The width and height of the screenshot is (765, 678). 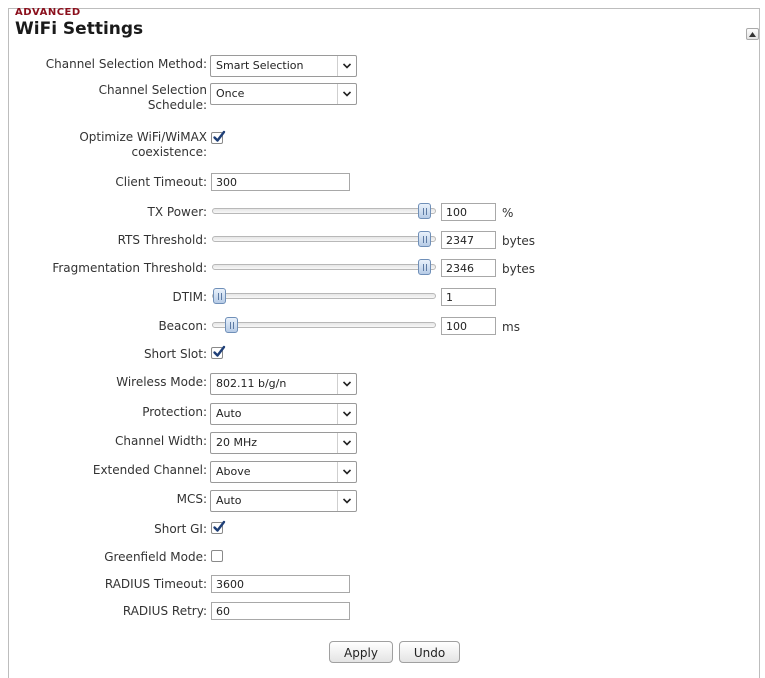 I want to click on row-fragmentation-threshold: Fragmentation Threshold: bytes, so click(x=382, y=270).